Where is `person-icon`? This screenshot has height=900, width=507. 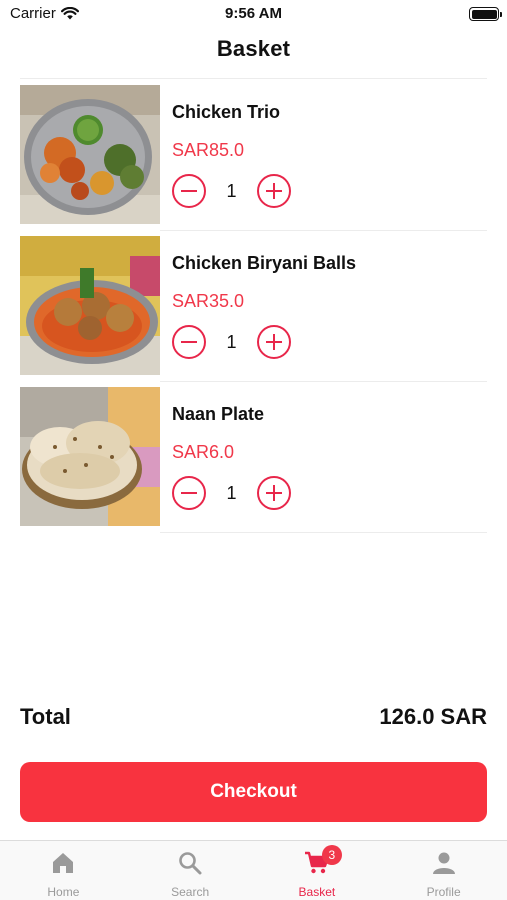
person-icon is located at coordinates (443, 863).